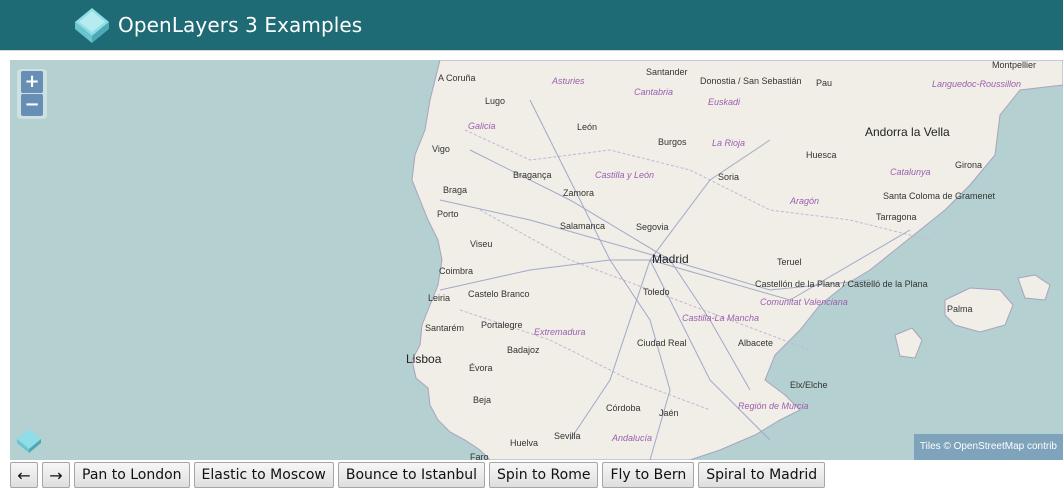 The image size is (1063, 497). Describe the element at coordinates (724, 102) in the screenshot. I see `map-label-euskadi: Euskadi` at that location.